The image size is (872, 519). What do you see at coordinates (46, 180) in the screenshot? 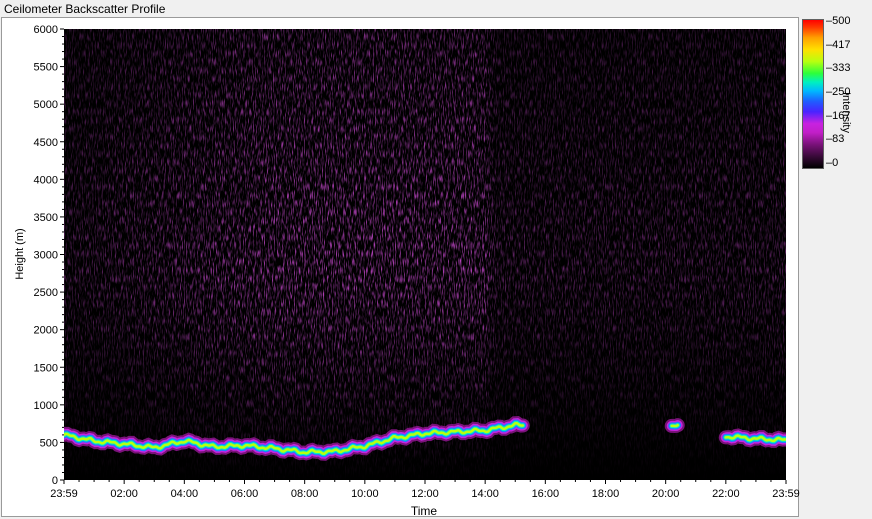
I see `y-tick-label: 4000` at bounding box center [46, 180].